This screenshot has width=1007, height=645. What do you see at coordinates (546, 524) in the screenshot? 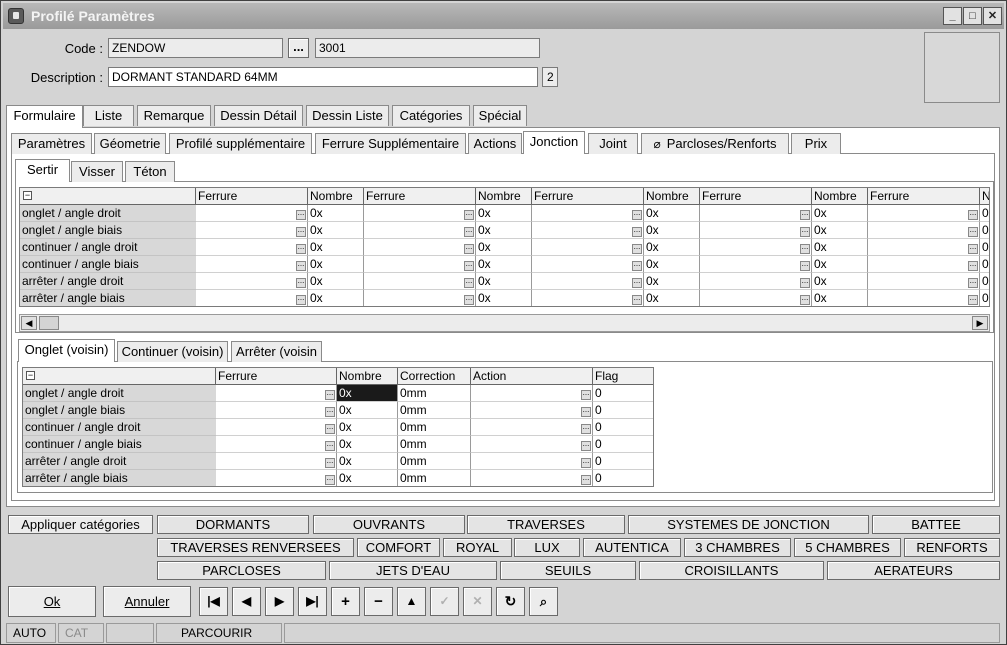
I see `category-traverses: TRAVERSES` at bounding box center [546, 524].